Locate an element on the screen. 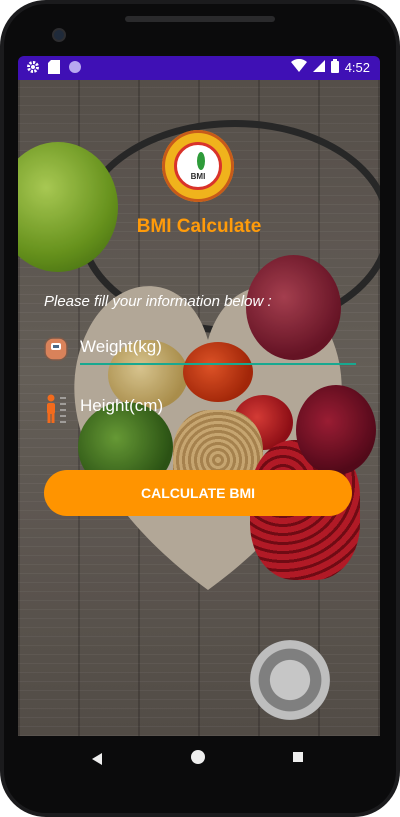 Image resolution: width=400 pixels, height=817 pixels. clock: 4:52 is located at coordinates (357, 67).